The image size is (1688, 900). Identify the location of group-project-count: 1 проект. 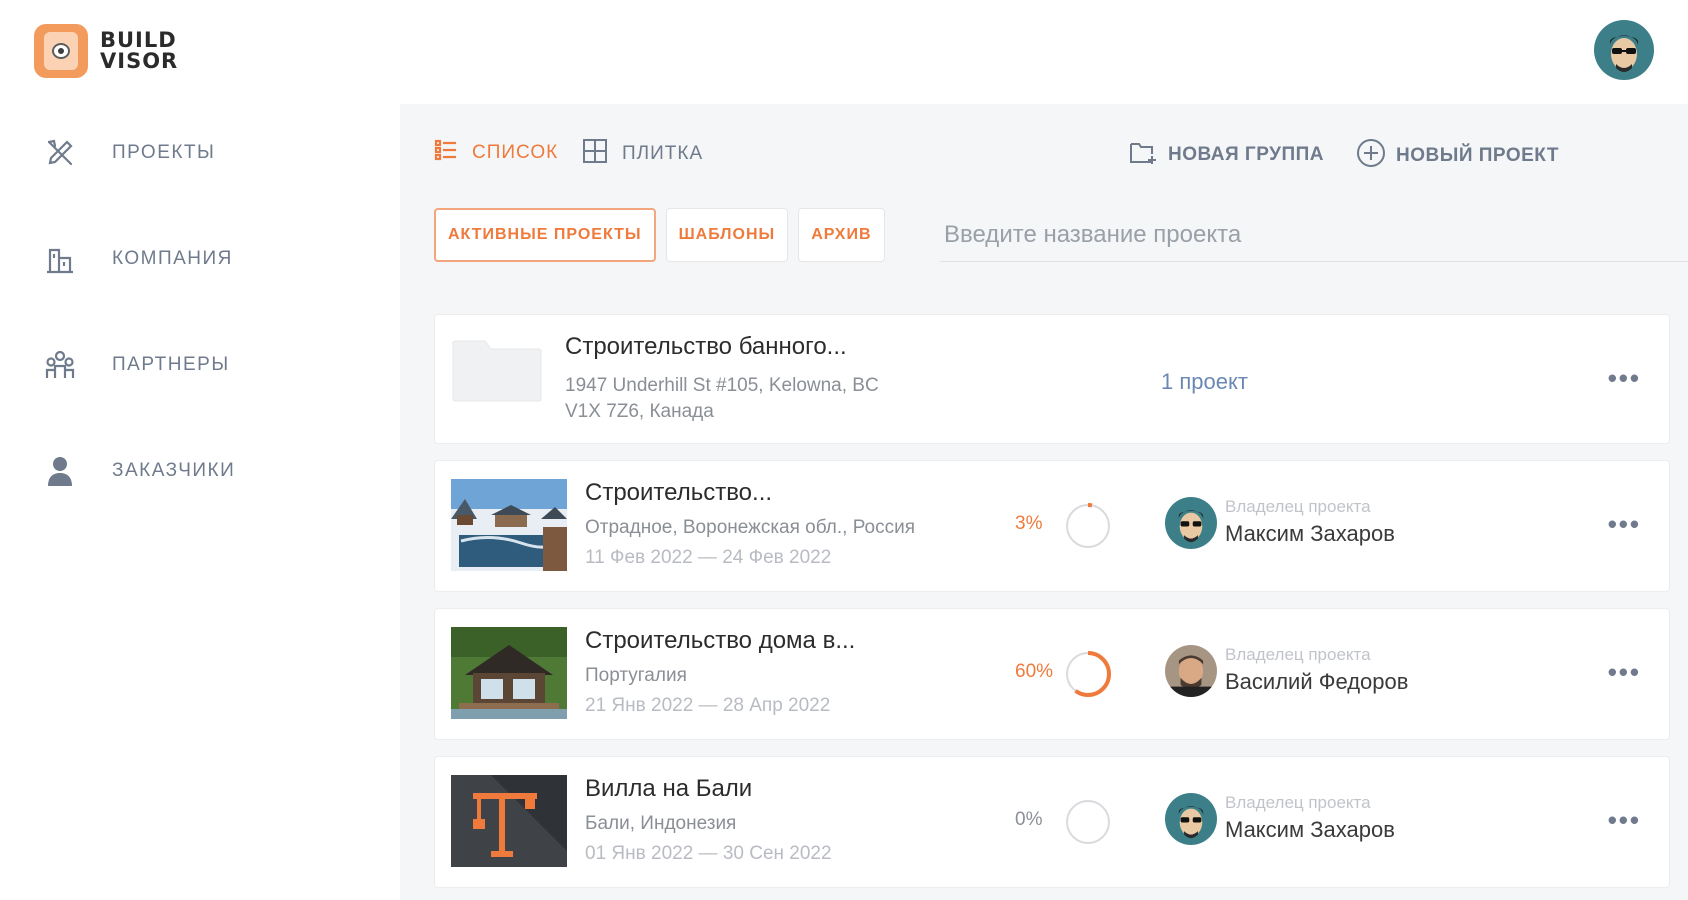
(1204, 382).